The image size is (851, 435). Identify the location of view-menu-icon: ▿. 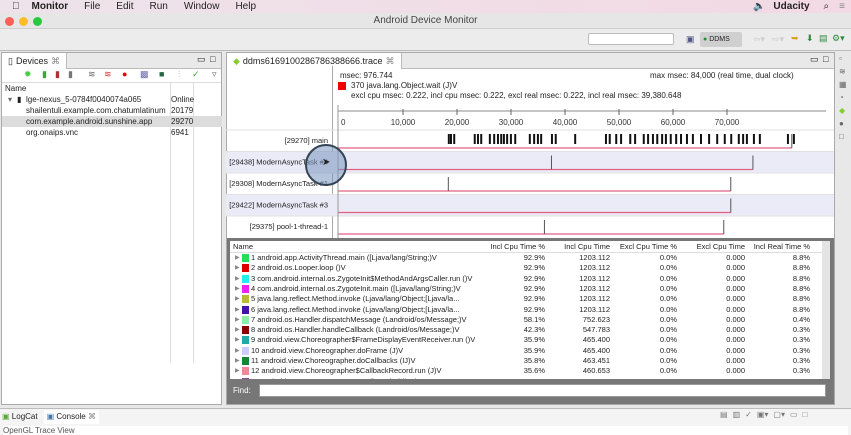
(214, 74).